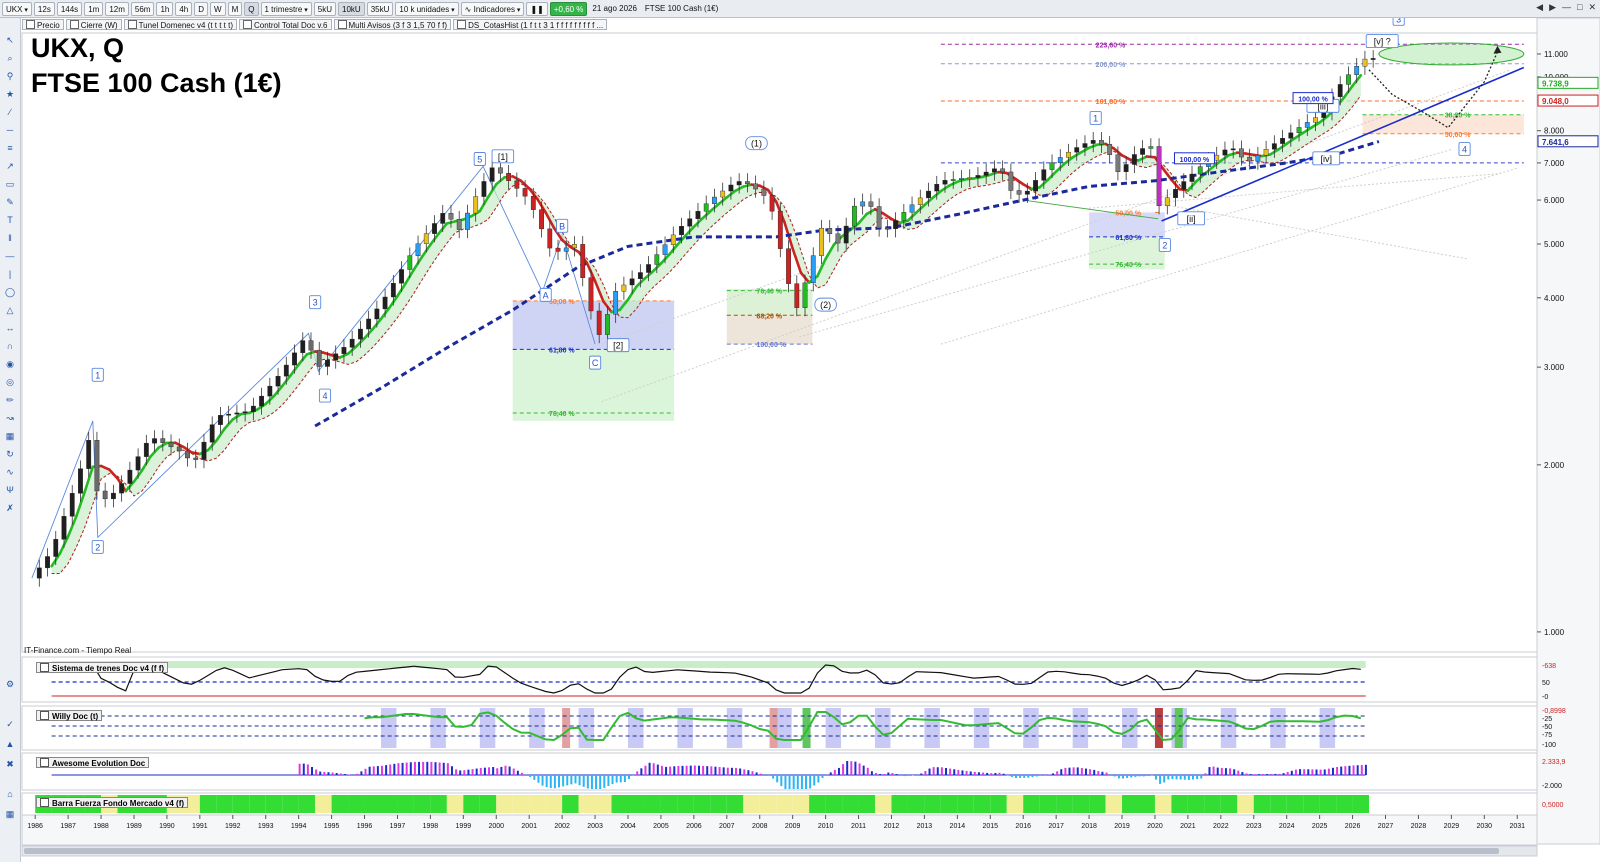 The height and width of the screenshot is (862, 1600). I want to click on trendline-icon: ∕, so click(10, 112).